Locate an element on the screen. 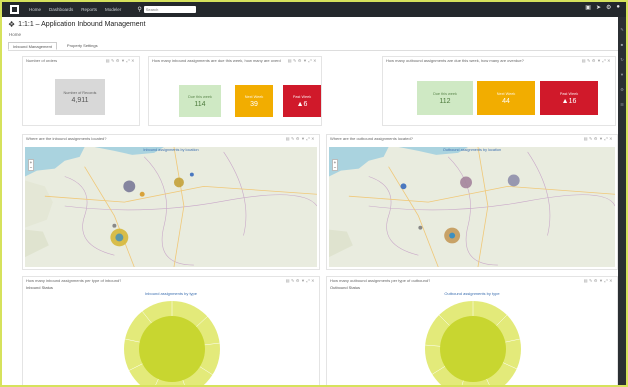  share-icon: ↻ is located at coordinates (622, 59).